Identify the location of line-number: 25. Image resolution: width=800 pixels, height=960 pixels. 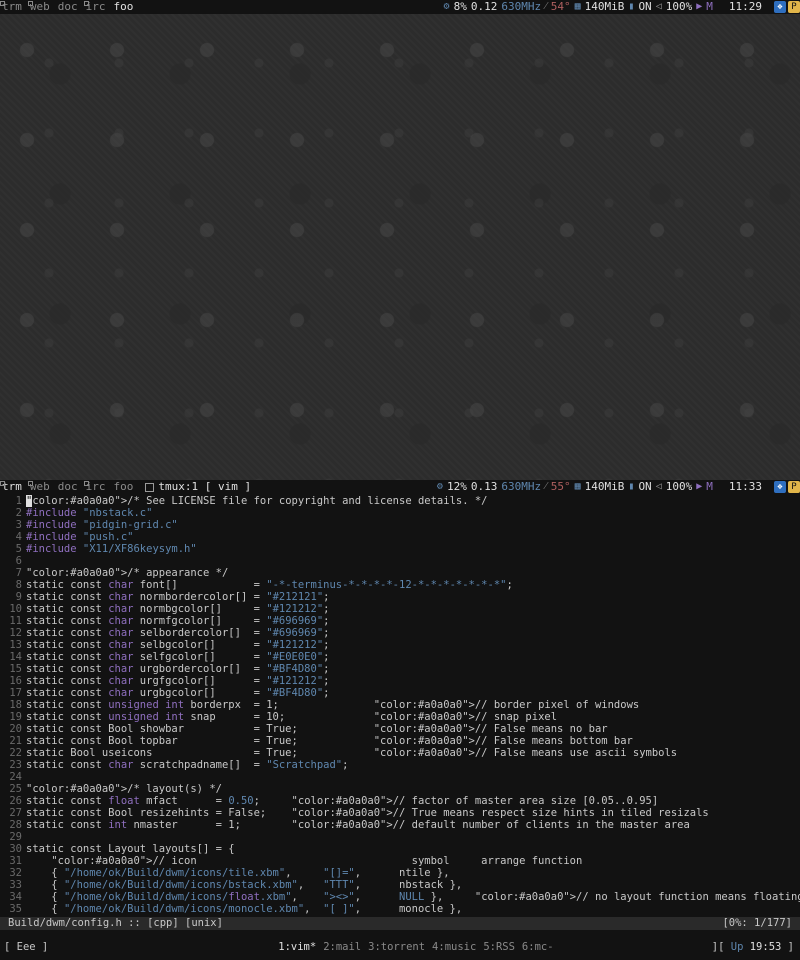
(15, 789).